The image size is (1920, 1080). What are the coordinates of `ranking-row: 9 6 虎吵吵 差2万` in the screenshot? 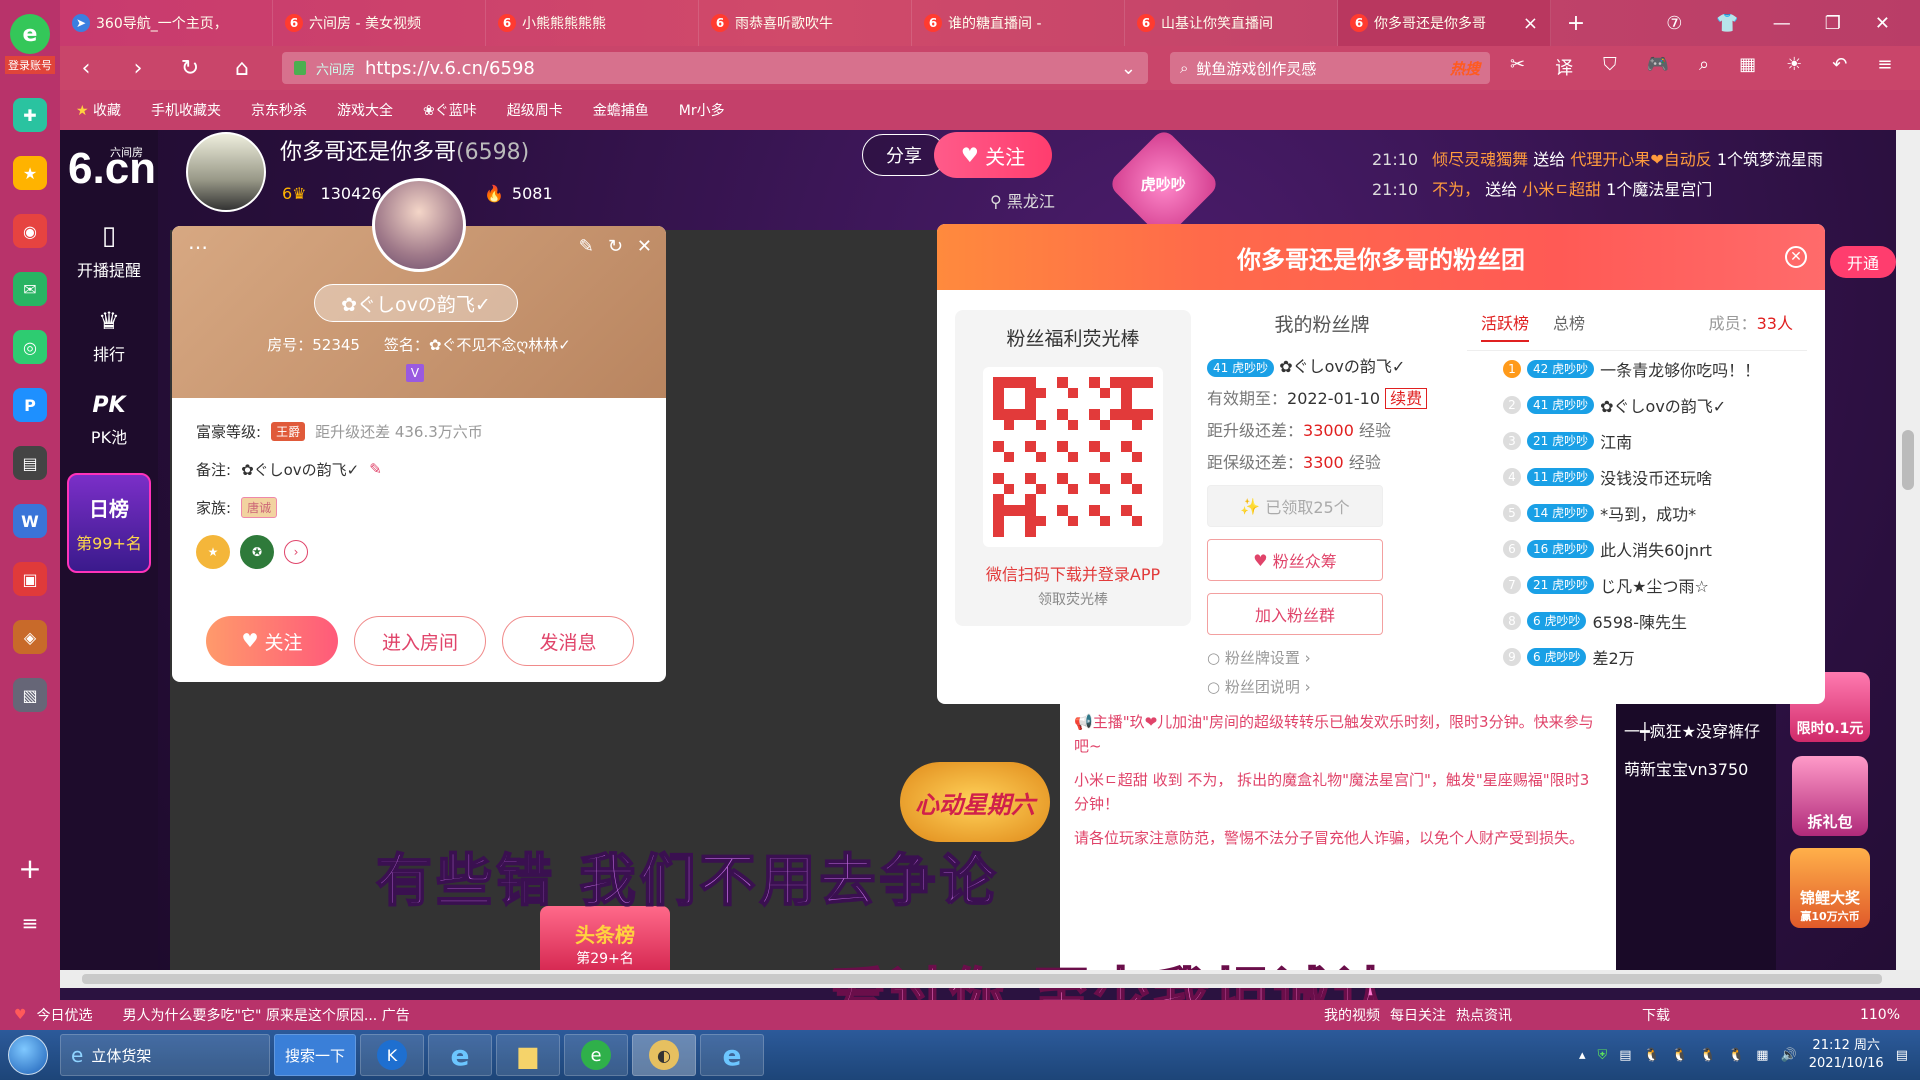 It's located at (1637, 657).